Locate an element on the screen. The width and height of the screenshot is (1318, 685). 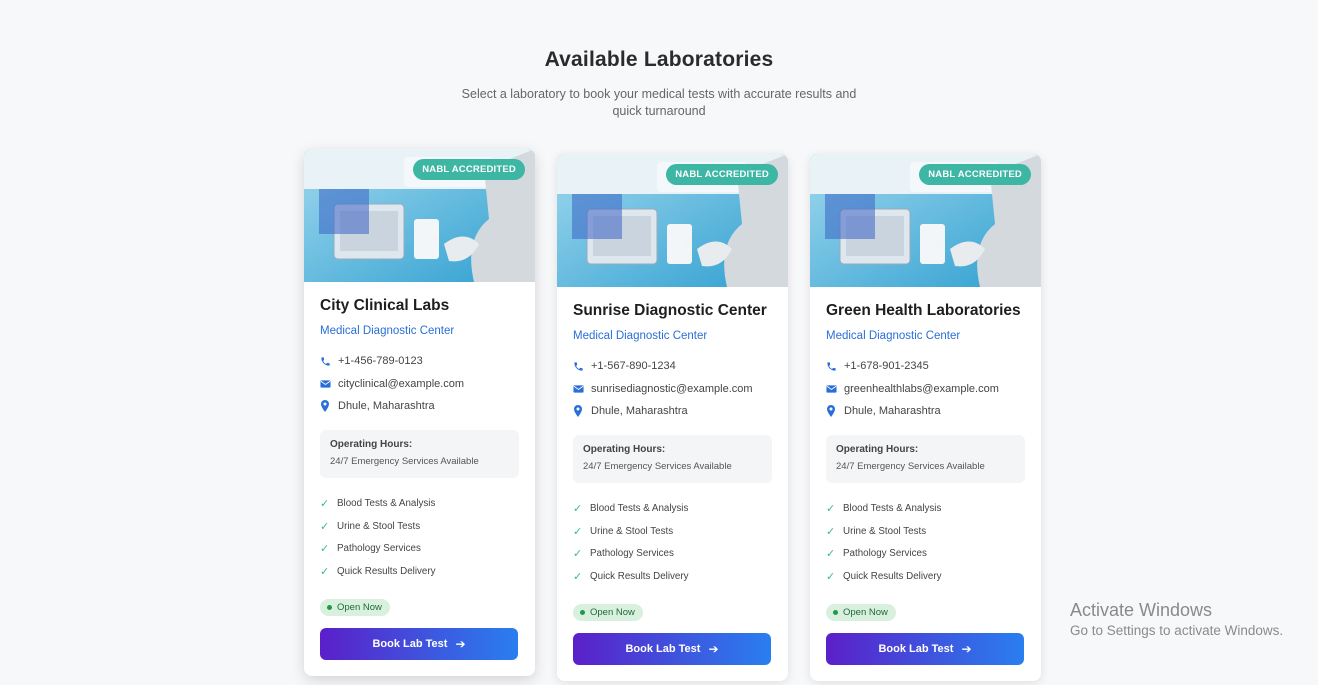
email-text: cityclinical@example.com is located at coordinates (401, 384).